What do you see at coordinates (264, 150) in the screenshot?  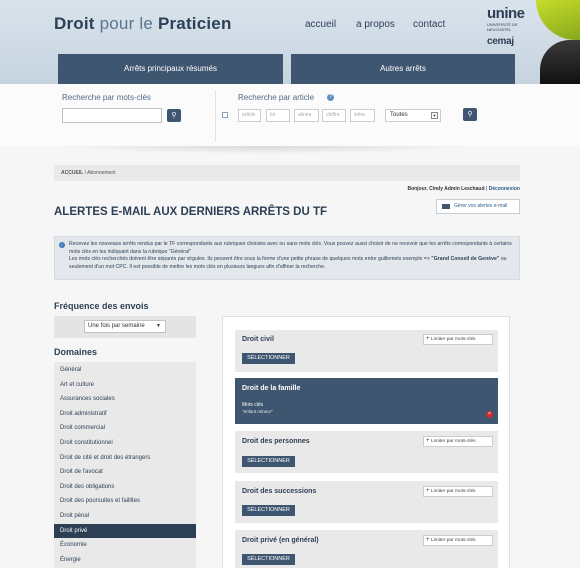 I see `panel-shadow` at bounding box center [264, 150].